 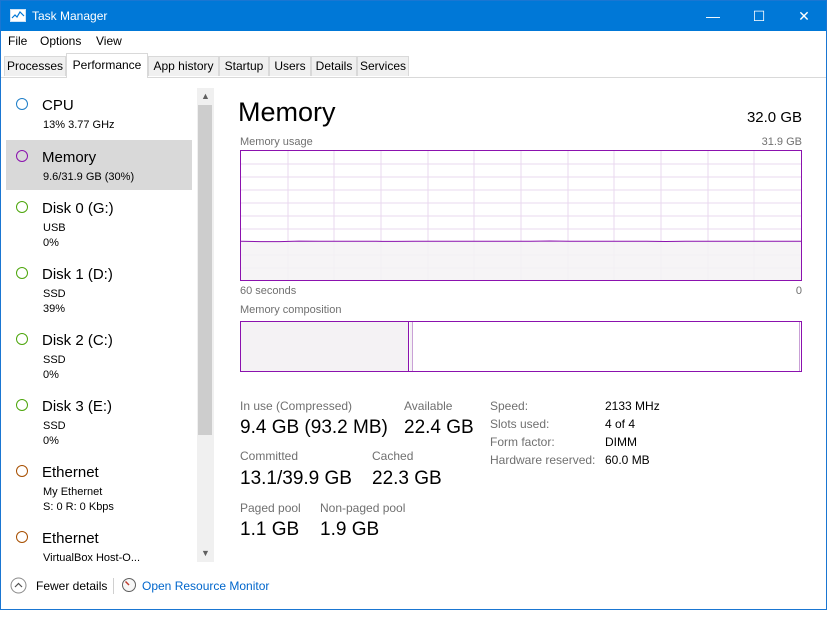 I want to click on tab-performance: Performance, so click(x=107, y=65).